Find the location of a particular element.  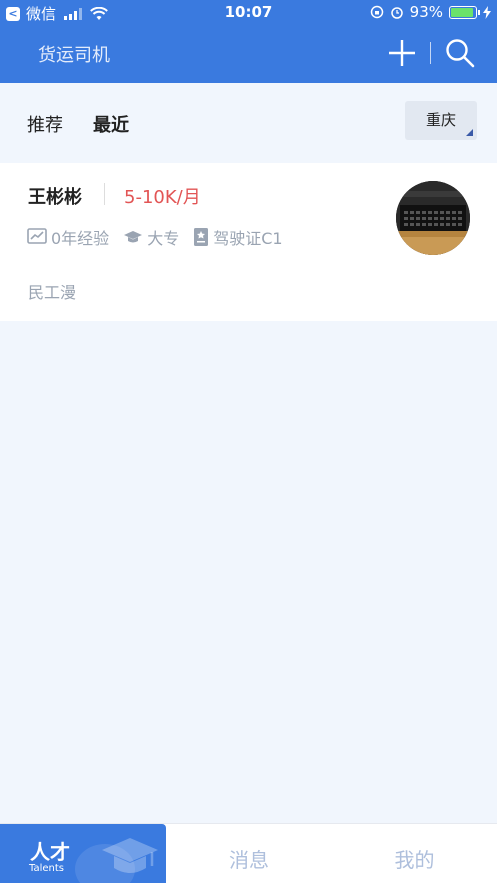

nav-divider is located at coordinates (430, 53).